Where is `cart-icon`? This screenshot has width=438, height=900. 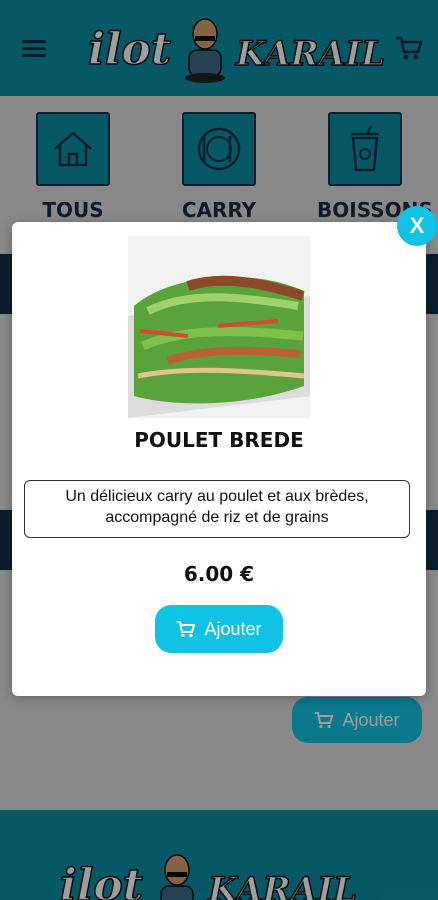
cart-icon is located at coordinates (186, 629).